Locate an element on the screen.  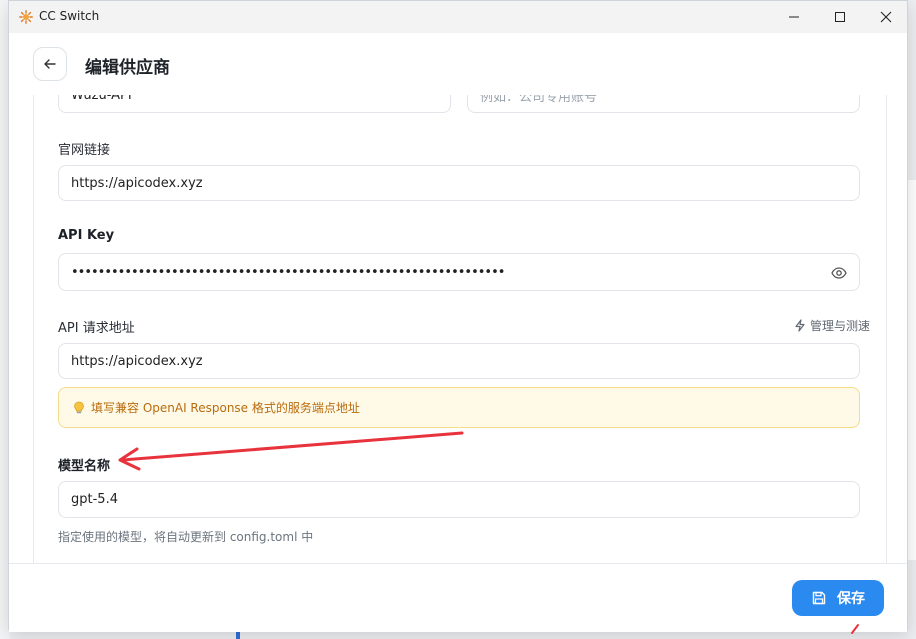
eye-icon is located at coordinates (839, 273).